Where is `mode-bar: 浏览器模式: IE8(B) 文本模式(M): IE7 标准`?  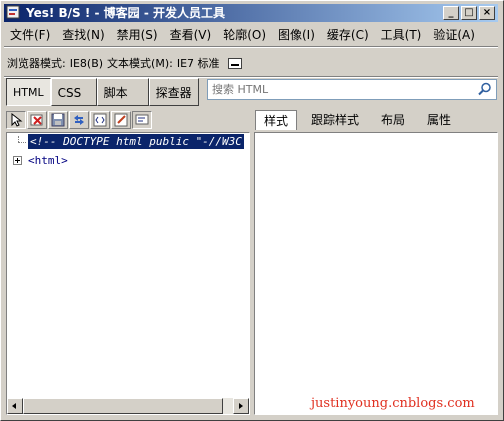
mode-bar: 浏览器模式: IE8(B) 文本模式(M): IE7 标准 is located at coordinates (124, 63).